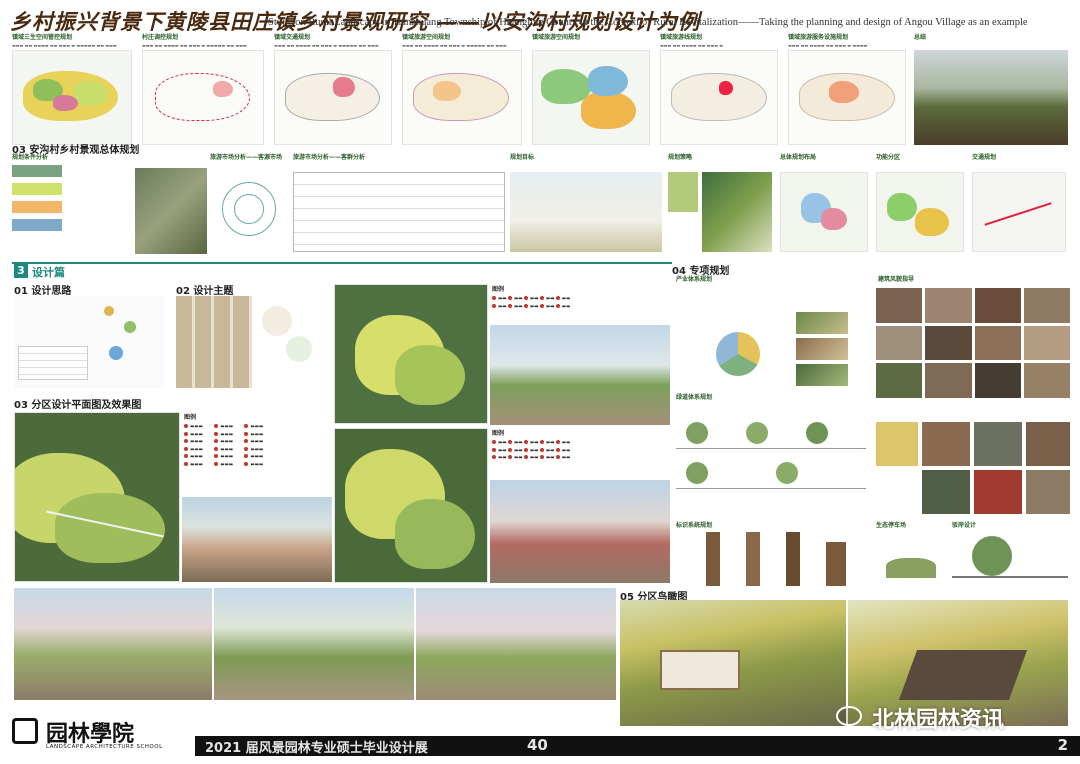 Image resolution: width=1080 pixels, height=764 pixels. I want to click on theme-paintings, so click(214, 342).